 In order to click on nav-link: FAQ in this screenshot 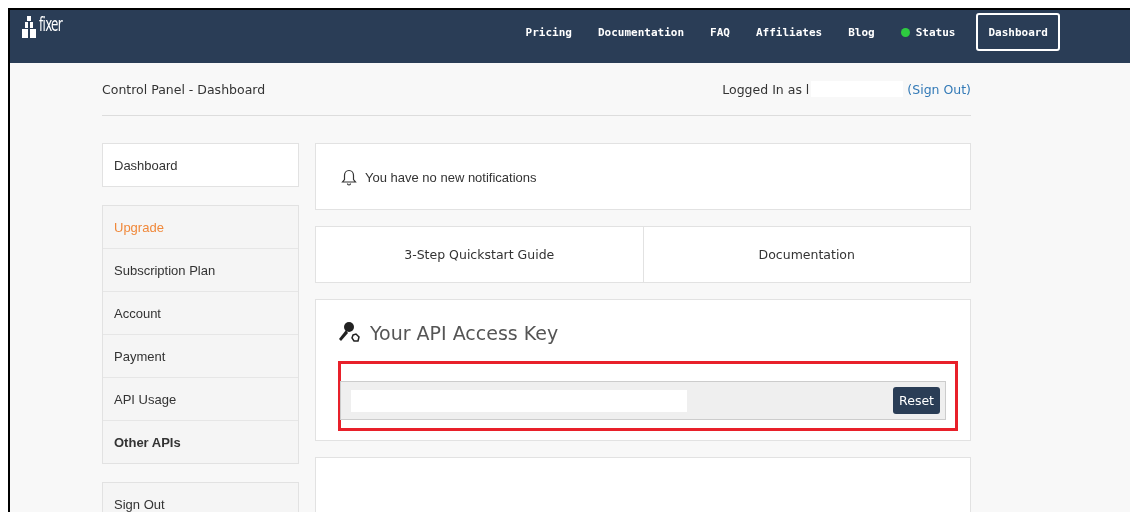, I will do `click(720, 32)`.